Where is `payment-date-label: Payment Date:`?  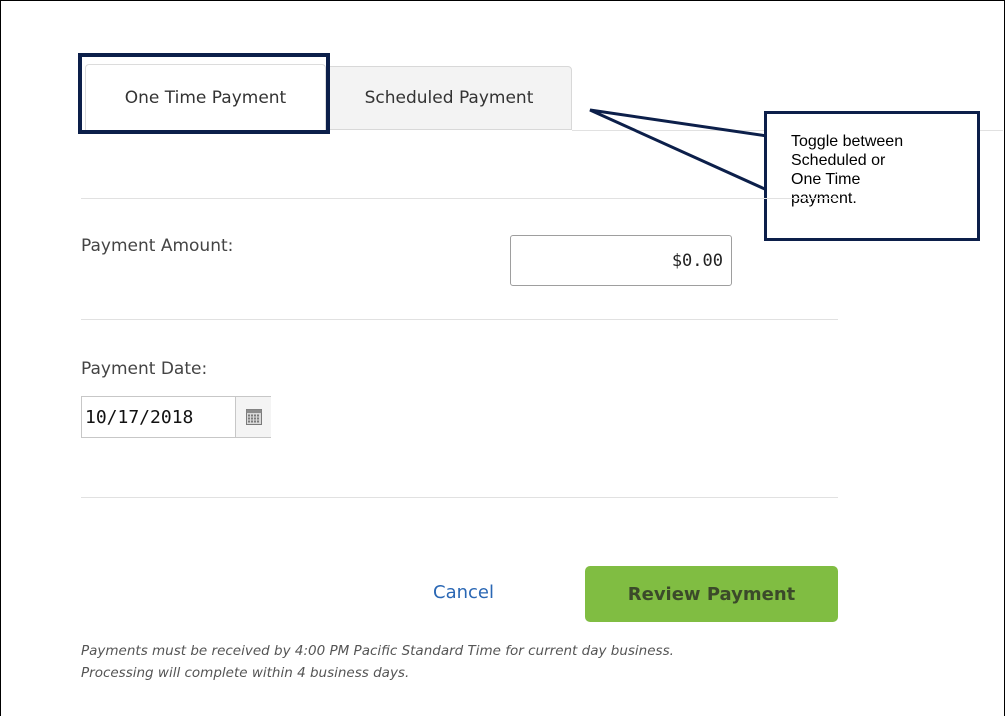
payment-date-label: Payment Date: is located at coordinates (144, 369).